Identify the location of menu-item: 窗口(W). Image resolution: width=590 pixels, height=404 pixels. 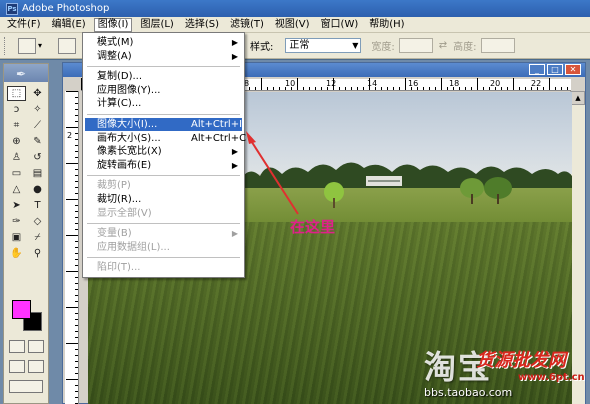
(340, 25).